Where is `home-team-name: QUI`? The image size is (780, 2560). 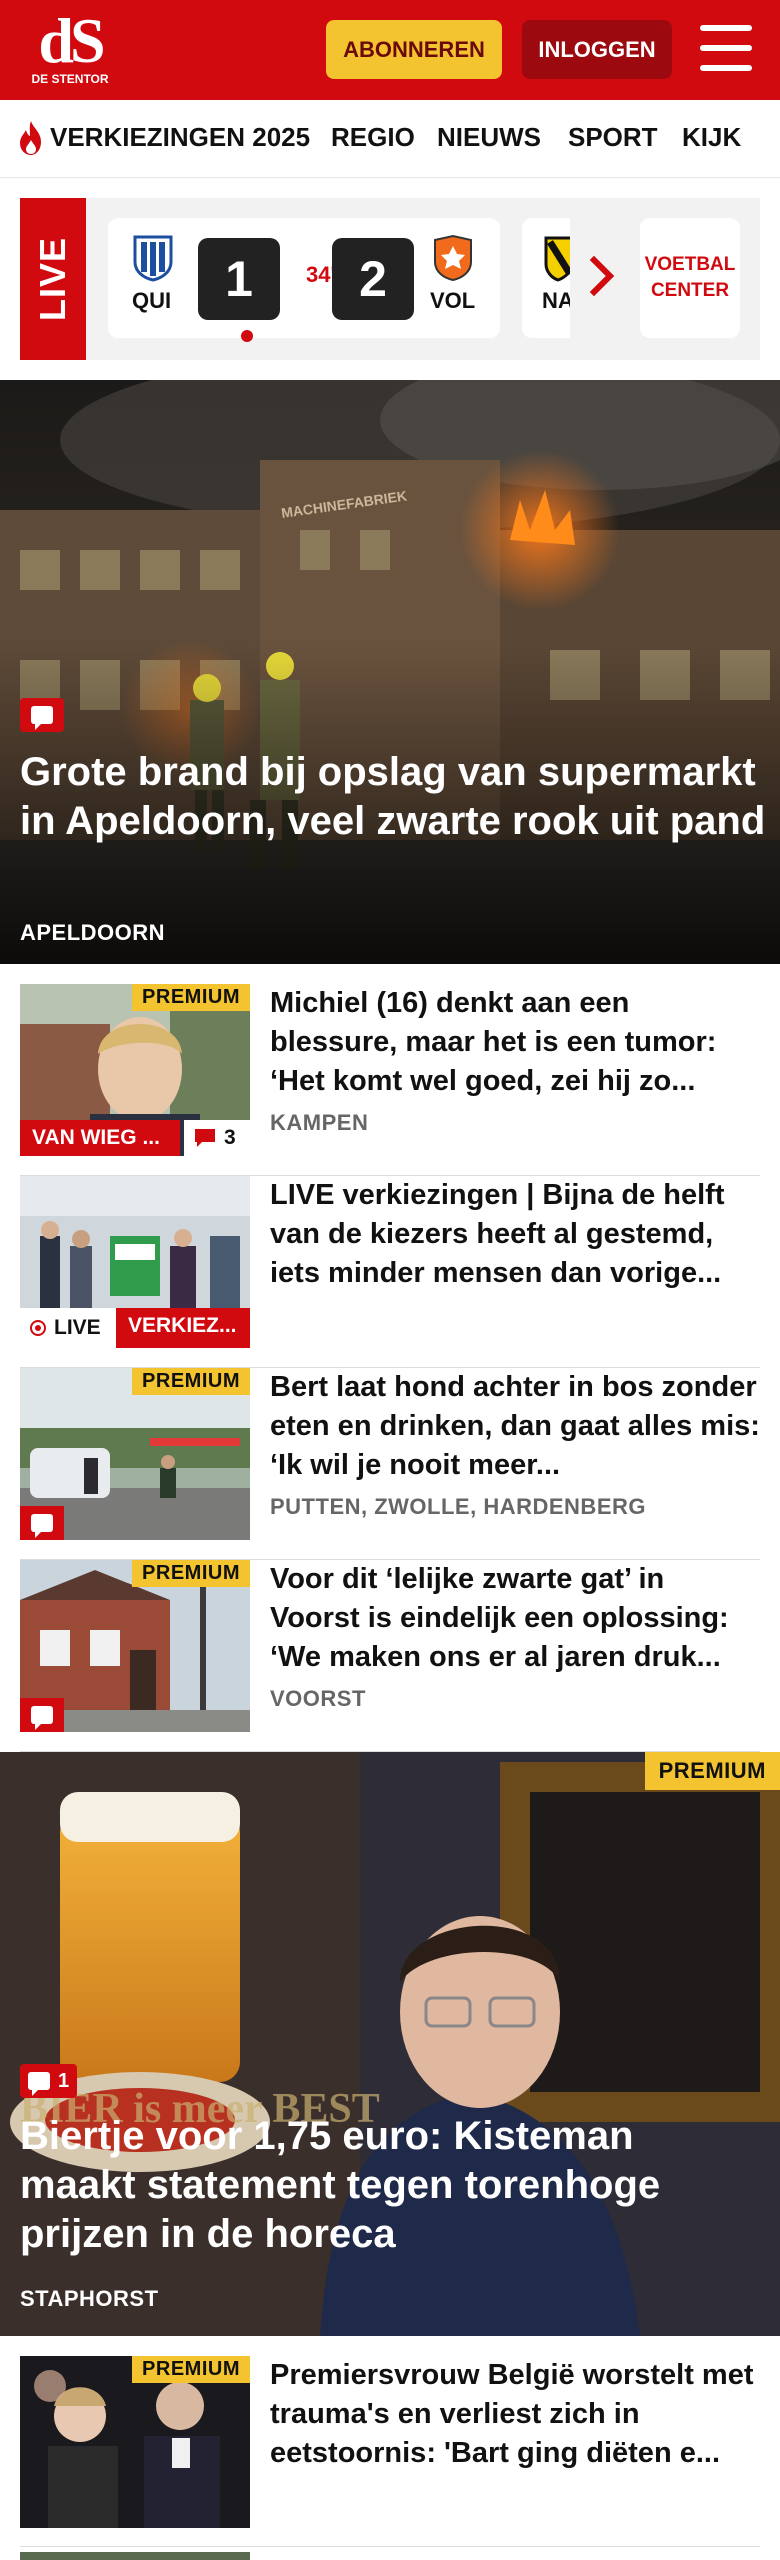
home-team-name: QUI is located at coordinates (152, 300).